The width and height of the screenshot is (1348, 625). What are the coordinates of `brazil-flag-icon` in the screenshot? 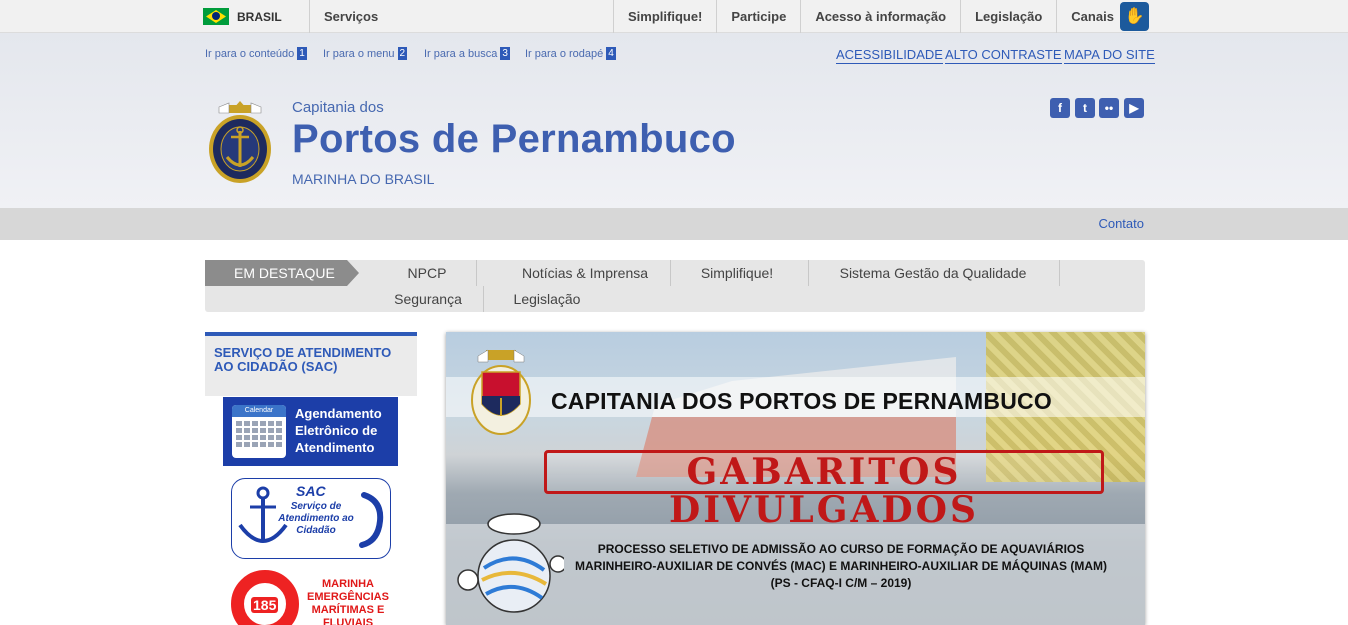 It's located at (216, 16).